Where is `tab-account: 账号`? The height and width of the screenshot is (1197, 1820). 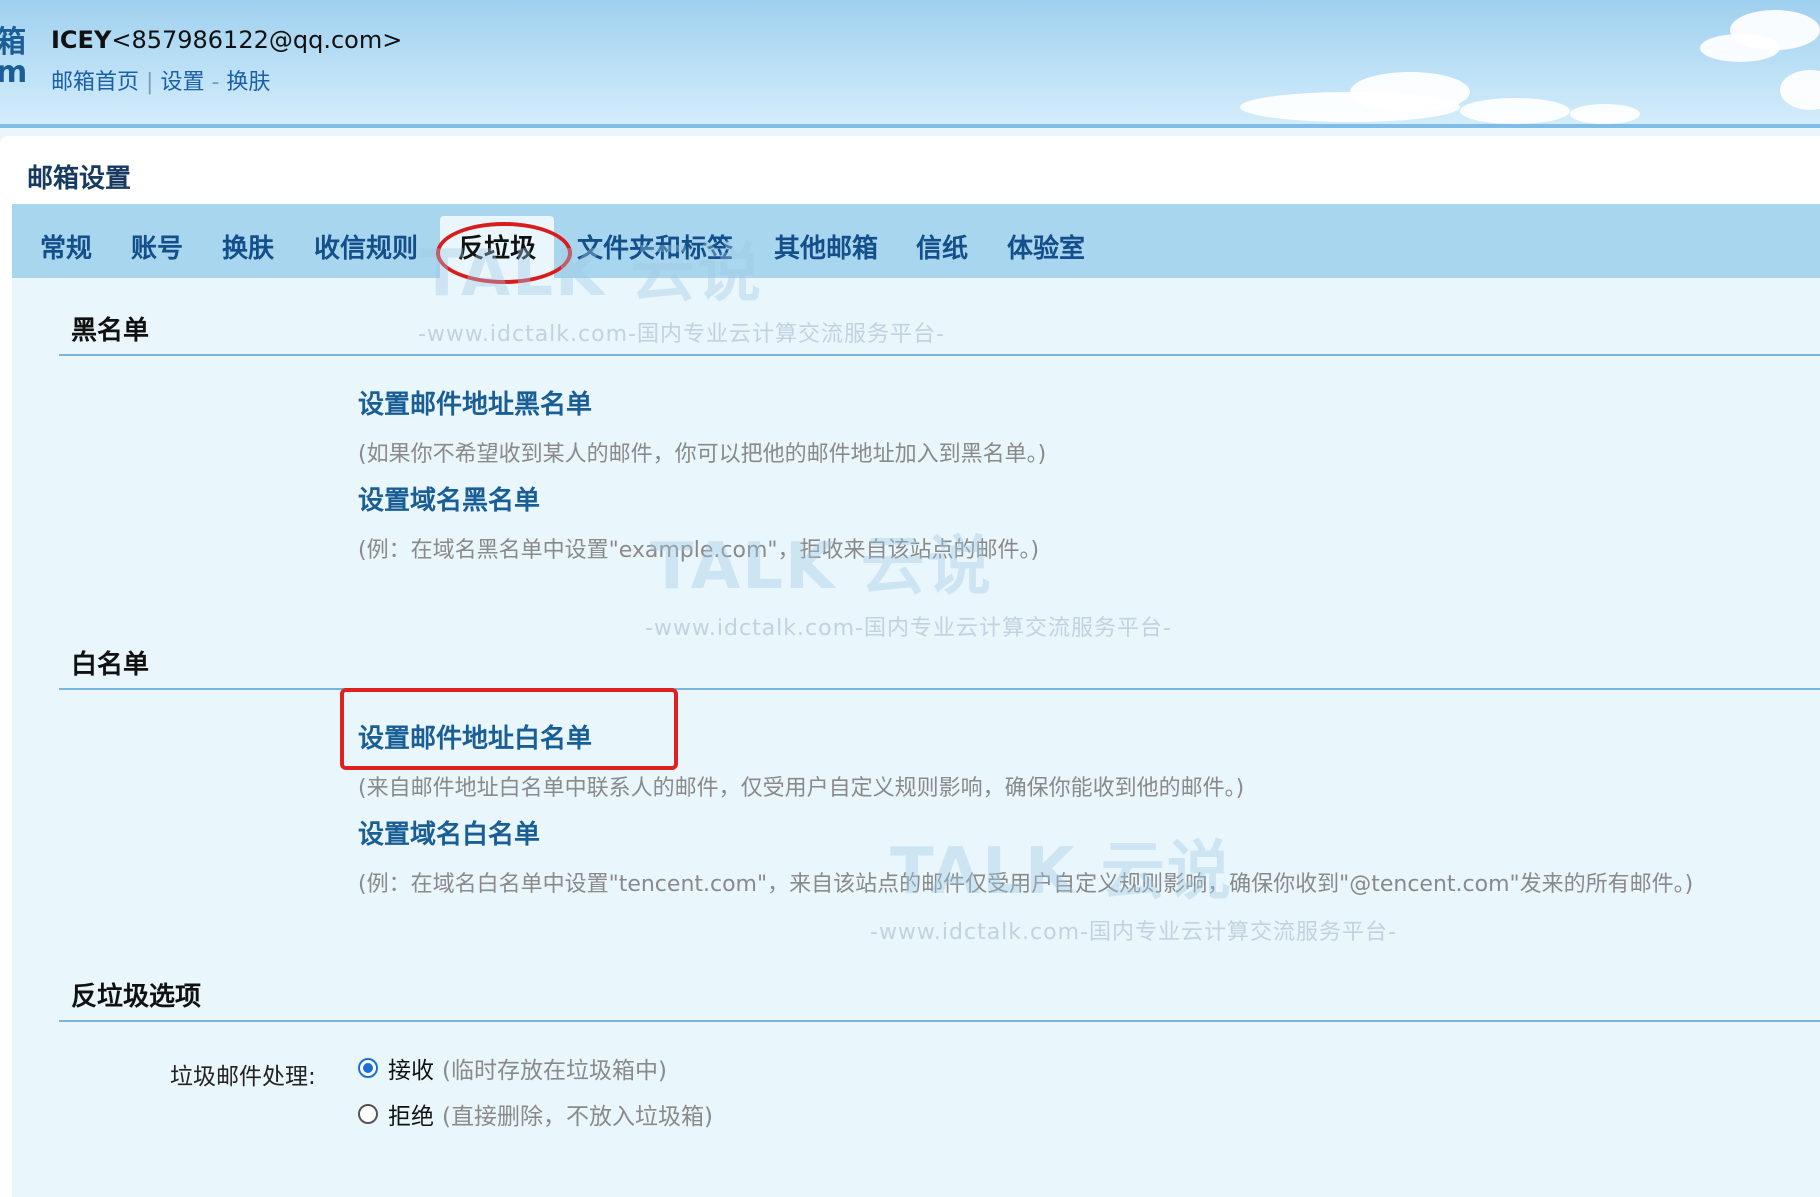
tab-account: 账号 is located at coordinates (157, 247).